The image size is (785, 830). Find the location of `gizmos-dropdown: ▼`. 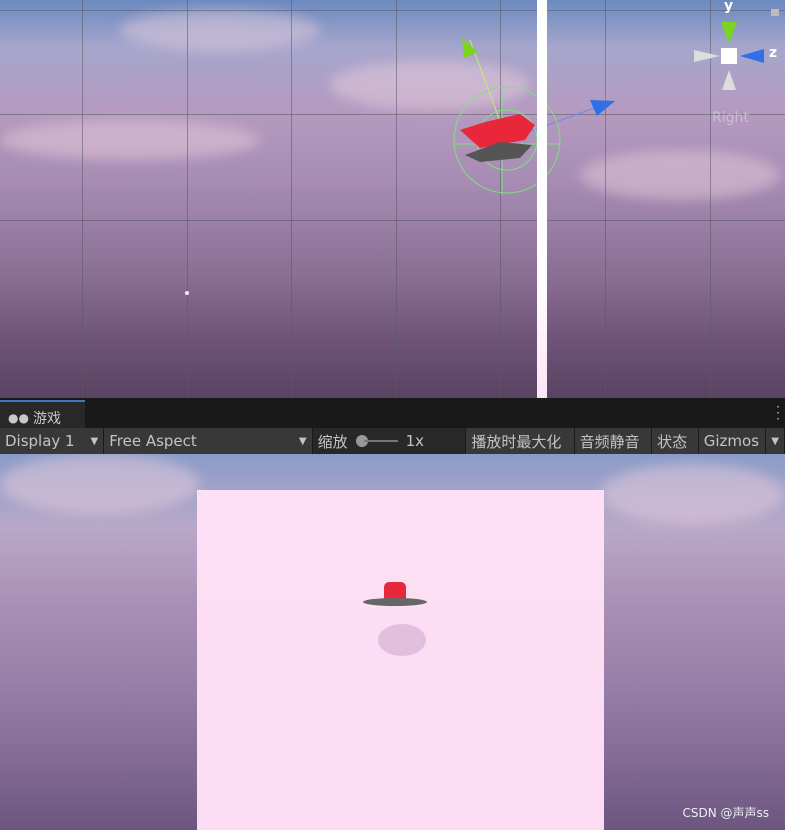

gizmos-dropdown: ▼ is located at coordinates (775, 441).